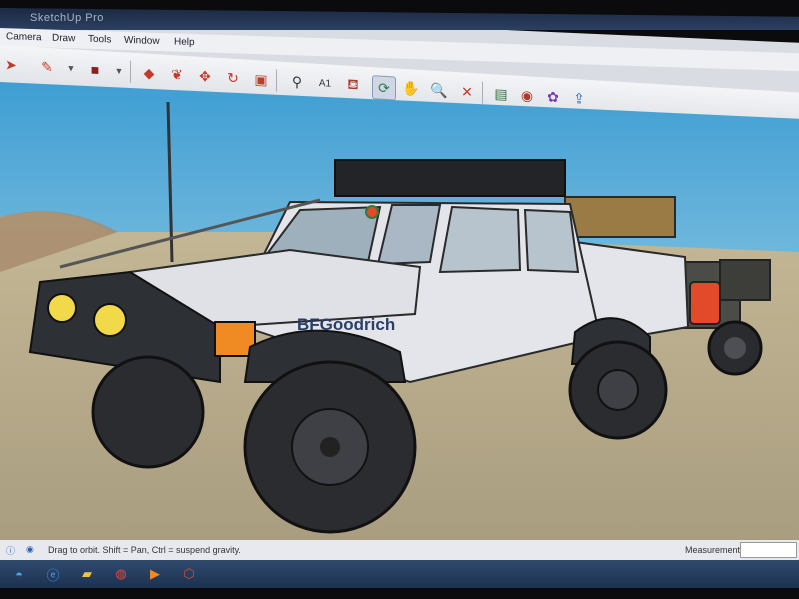 The image size is (799, 599). What do you see at coordinates (148, 412) in the screenshot?
I see `front-left-wheel` at bounding box center [148, 412].